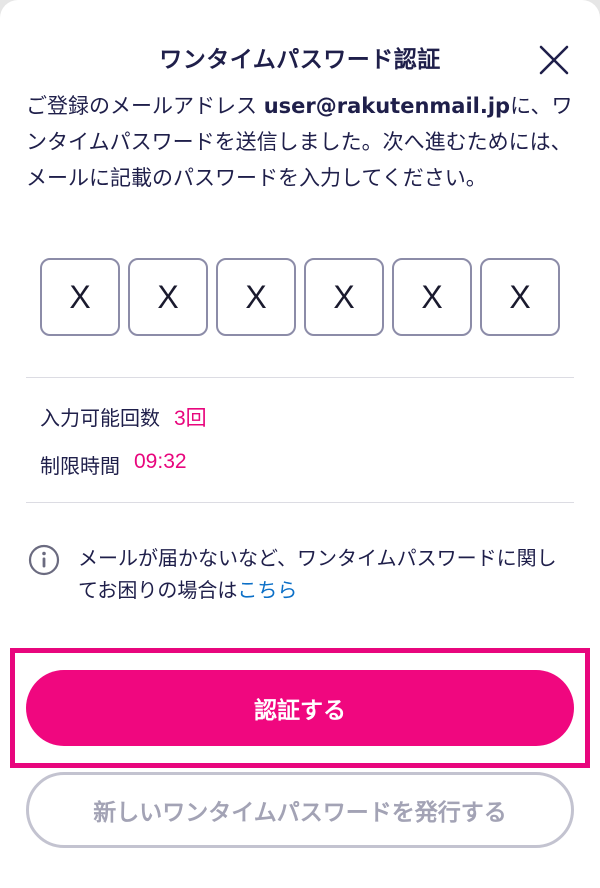  I want to click on help-link: こちら, so click(267, 590).